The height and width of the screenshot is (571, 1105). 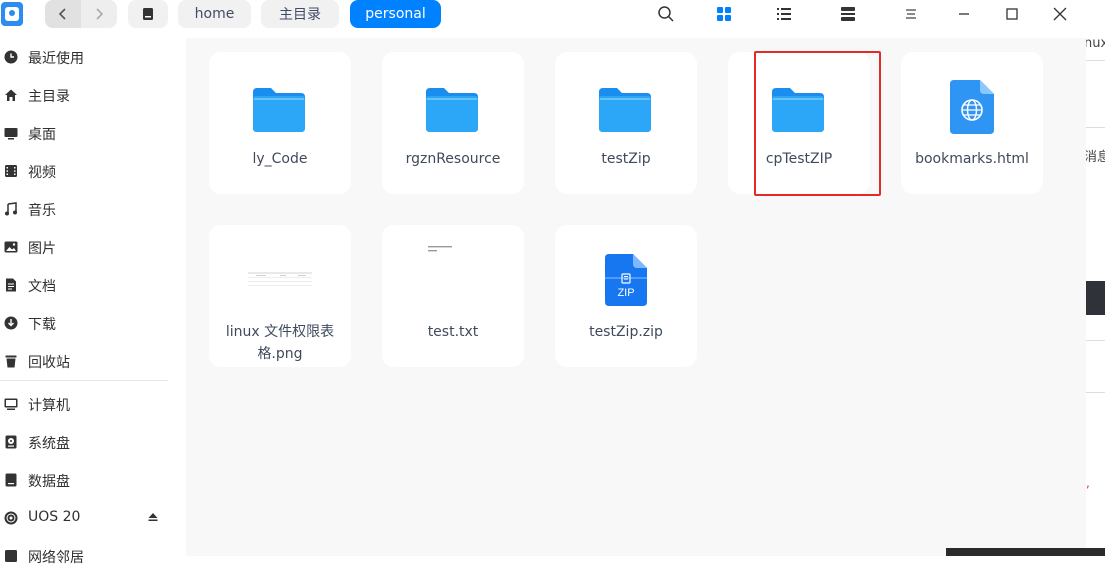 What do you see at coordinates (11, 518) in the screenshot?
I see `disc-icon` at bounding box center [11, 518].